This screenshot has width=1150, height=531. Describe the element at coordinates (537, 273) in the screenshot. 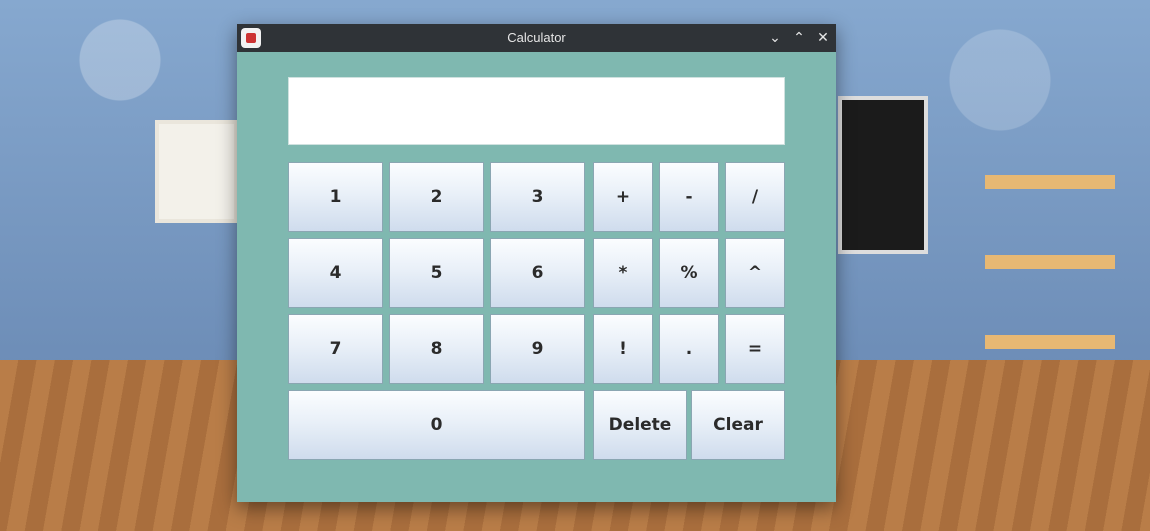

I see `digit-6-button: 6` at that location.